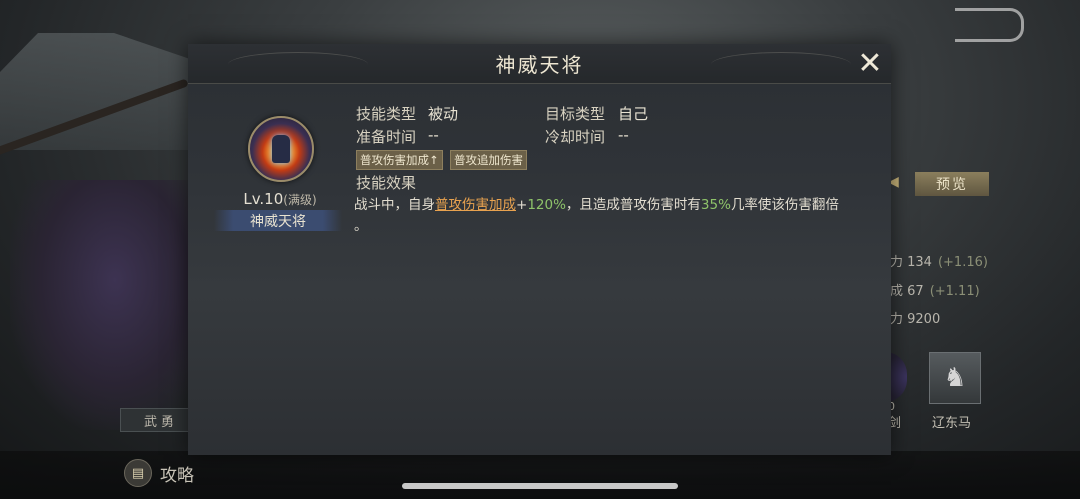 This screenshot has height=499, width=1080. I want to click on desc-value-chance: 35%, so click(715, 205).